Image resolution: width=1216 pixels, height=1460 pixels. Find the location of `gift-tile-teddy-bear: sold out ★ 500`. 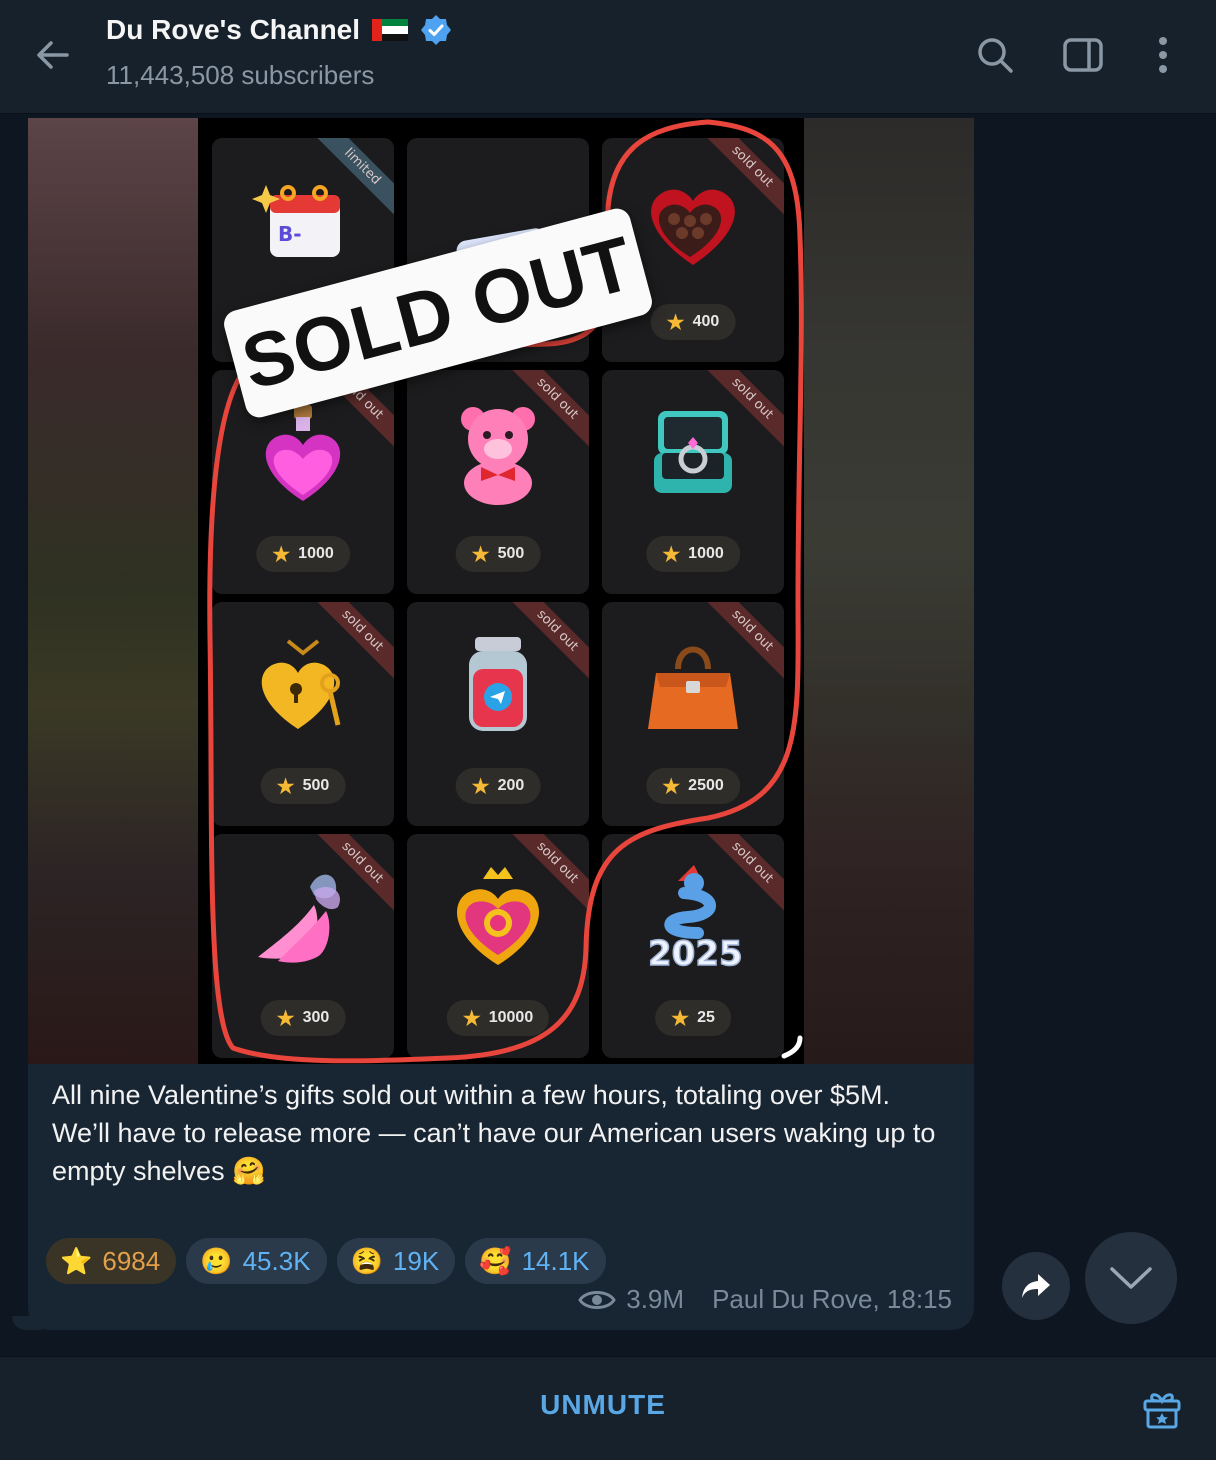

gift-tile-teddy-bear: sold out ★ 500 is located at coordinates (498, 482).